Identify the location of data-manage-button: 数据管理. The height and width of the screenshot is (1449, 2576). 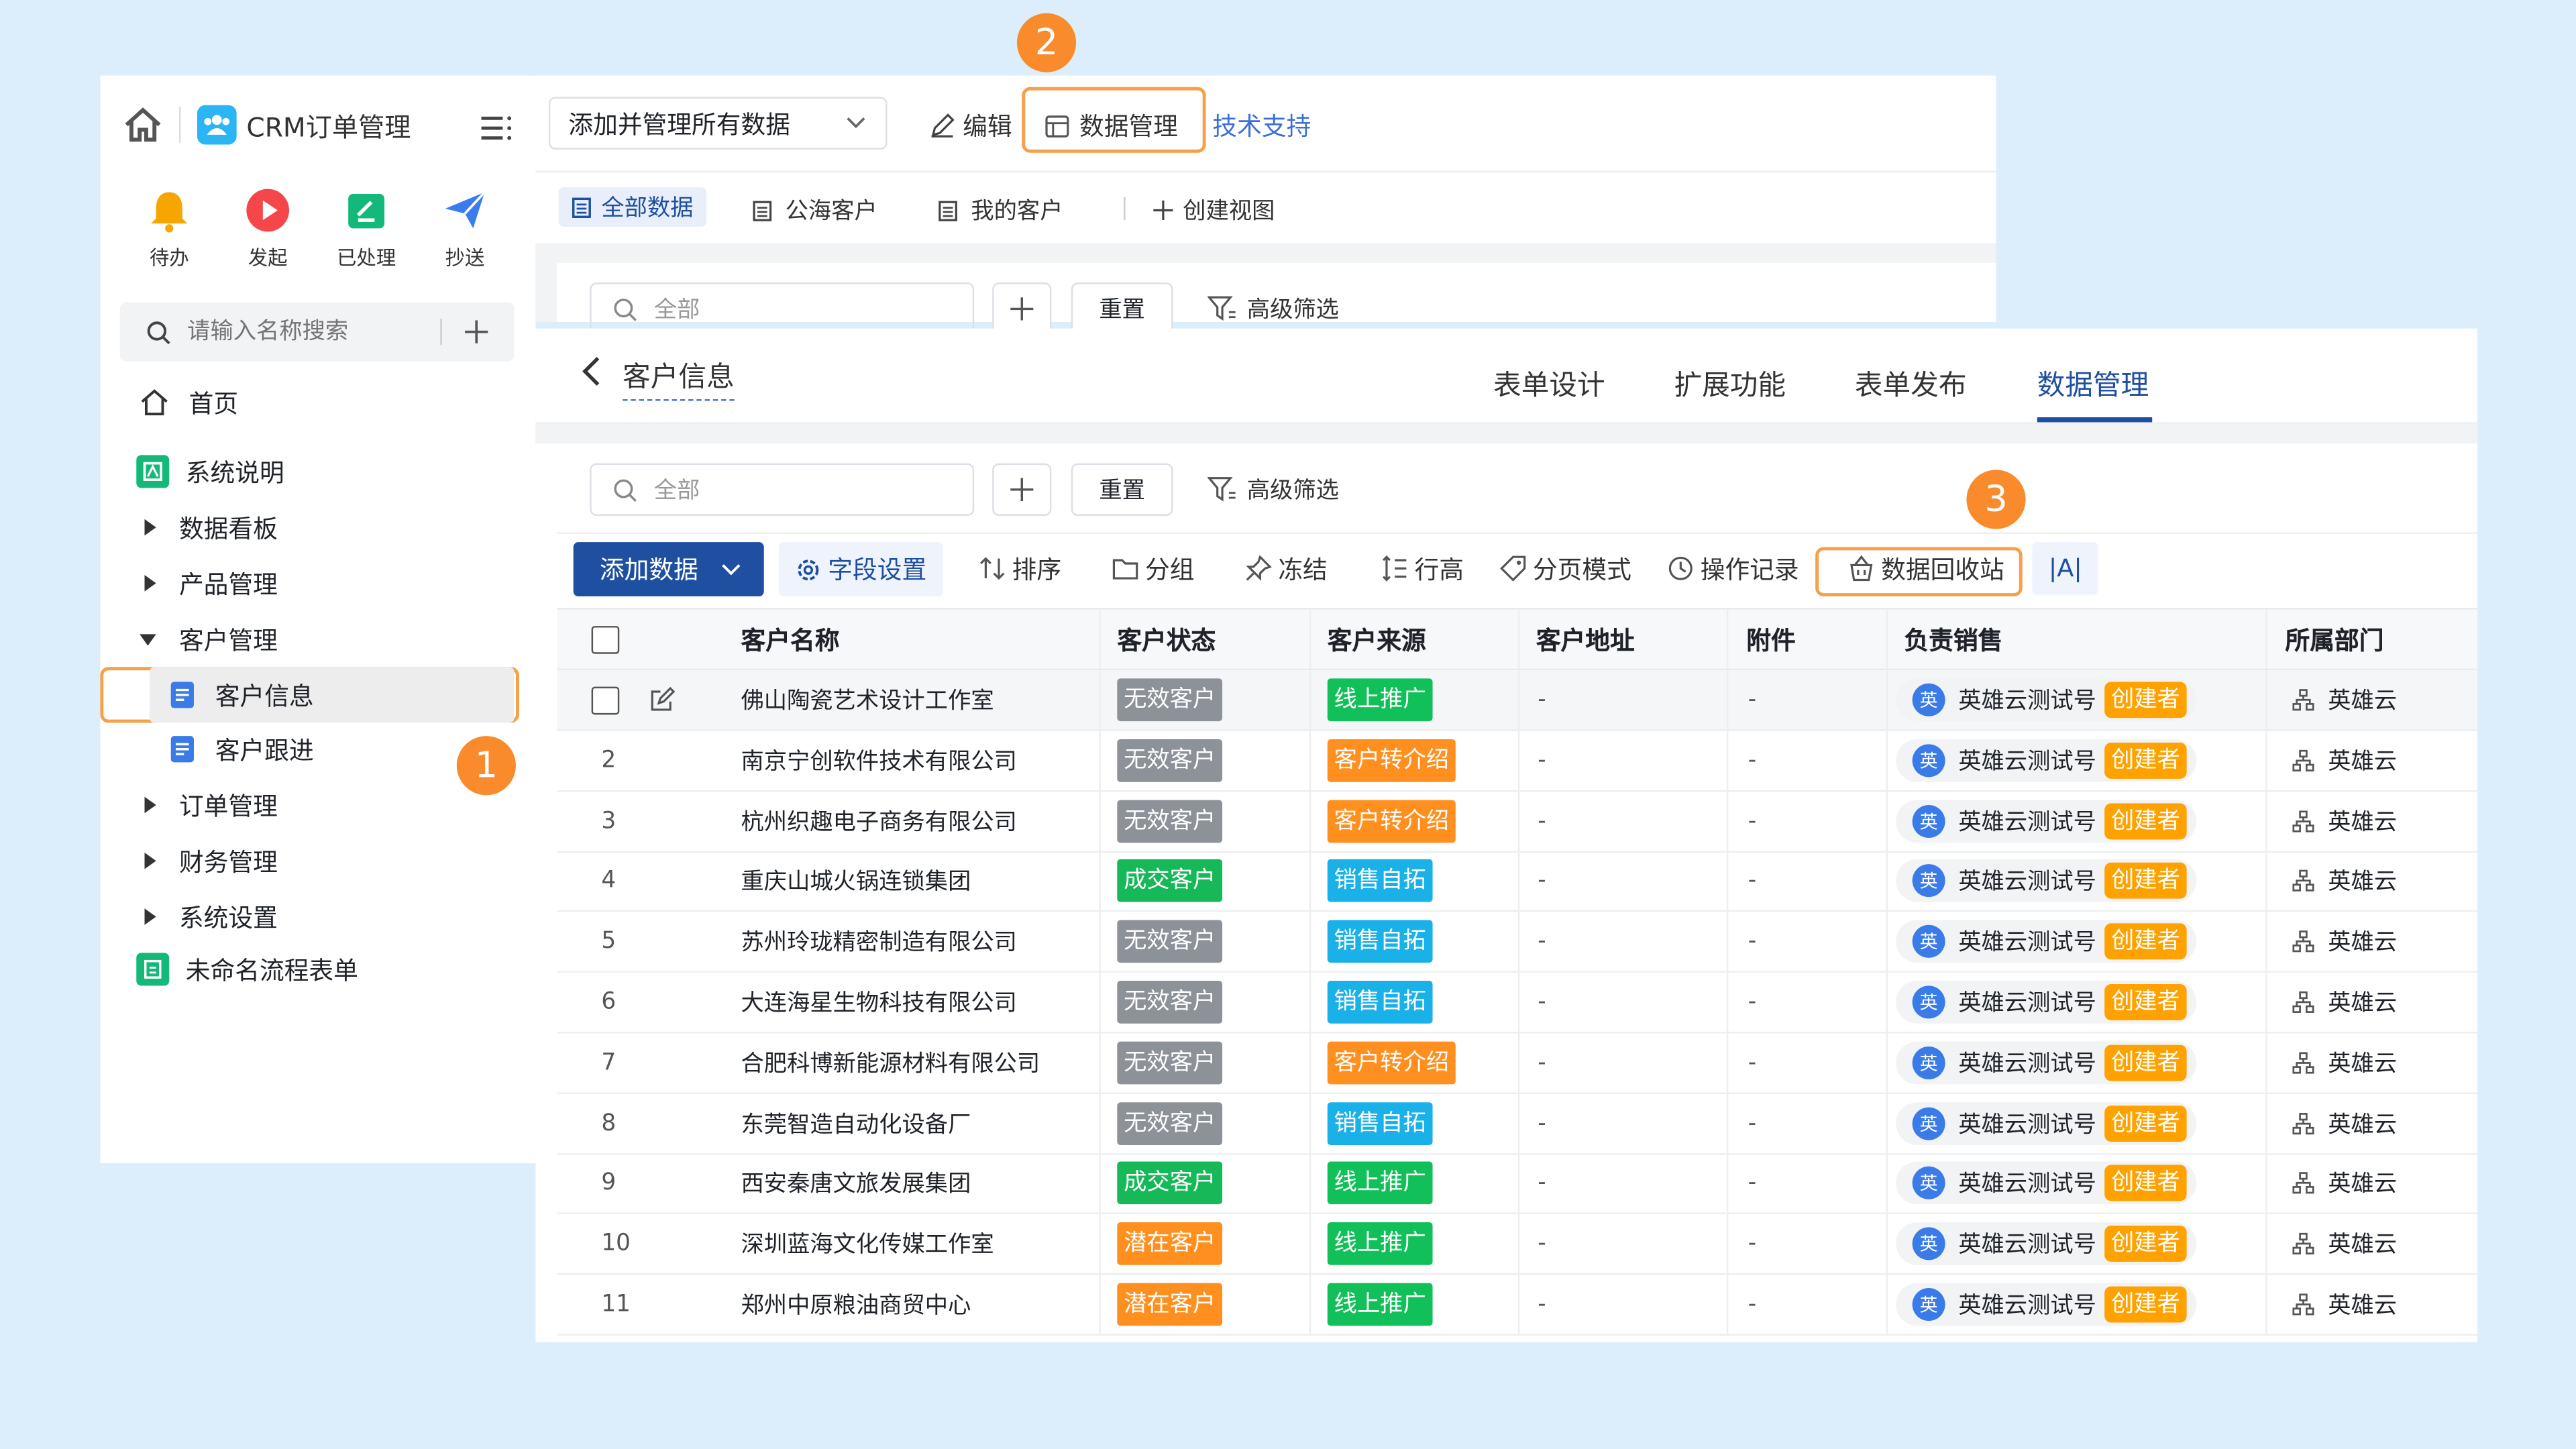
(1111, 126).